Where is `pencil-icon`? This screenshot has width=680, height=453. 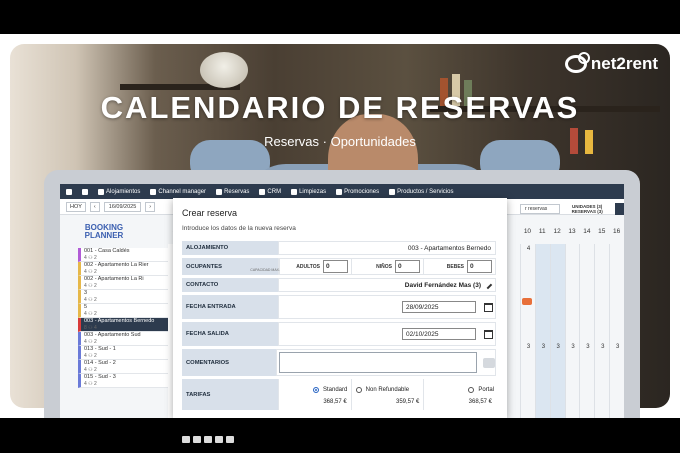 pencil-icon is located at coordinates (488, 285).